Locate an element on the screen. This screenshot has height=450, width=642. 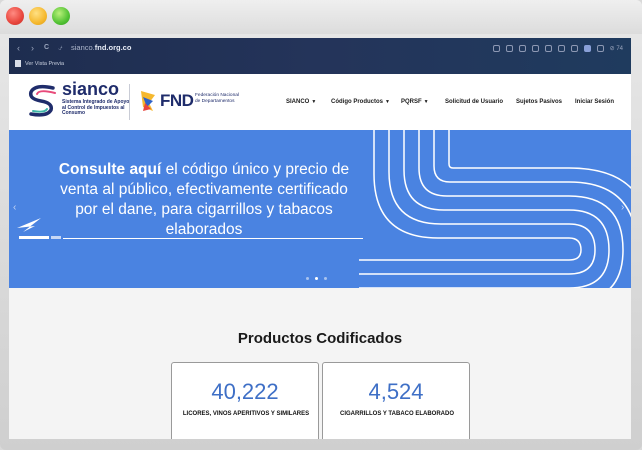
menu-item-label: Código Productos is located at coordinates (357, 102).